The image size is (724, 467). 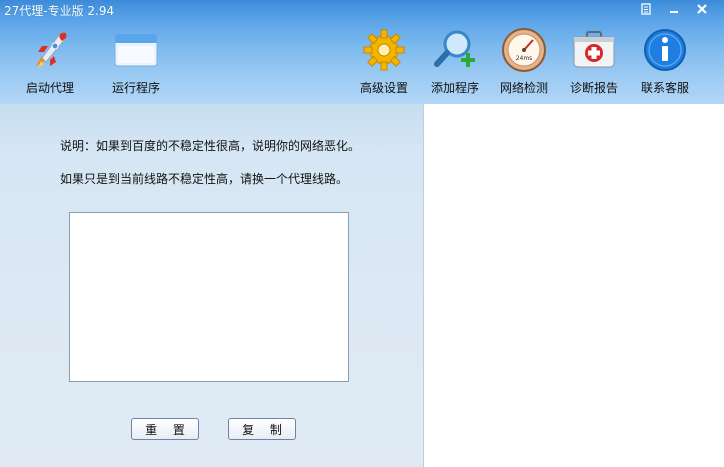 I want to click on first-aid-kit-icon, so click(x=594, y=50).